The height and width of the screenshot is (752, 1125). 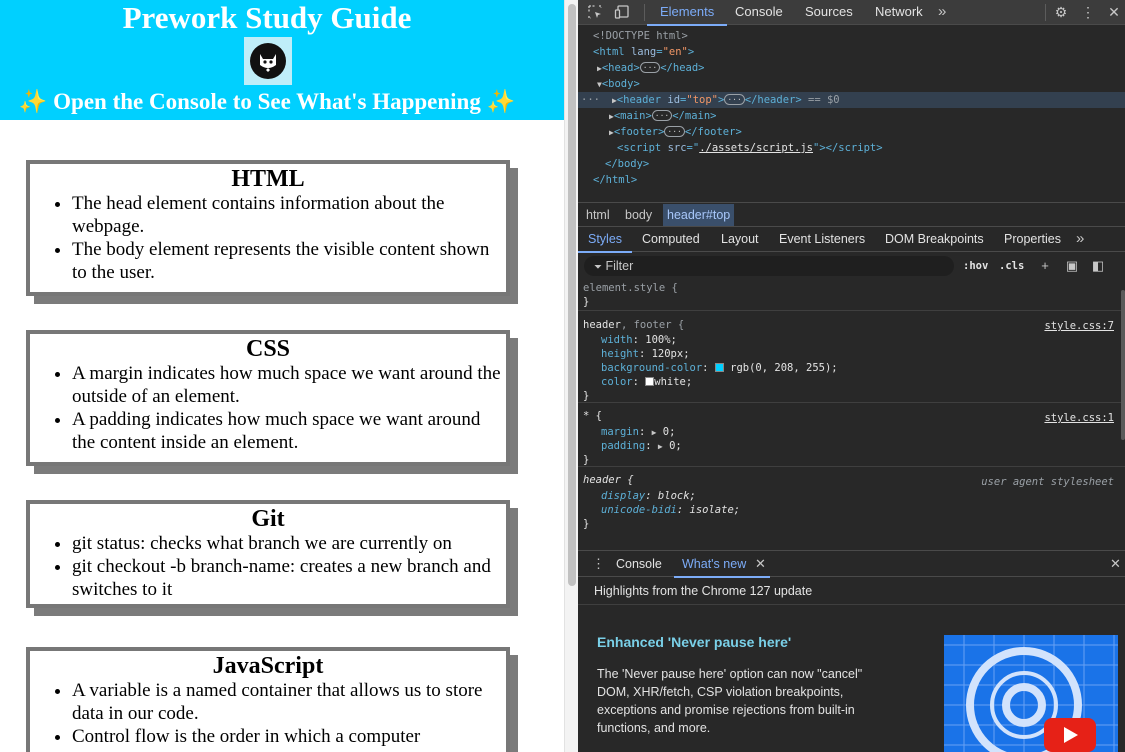 I want to click on inspect-element-icon, so click(x=595, y=12).